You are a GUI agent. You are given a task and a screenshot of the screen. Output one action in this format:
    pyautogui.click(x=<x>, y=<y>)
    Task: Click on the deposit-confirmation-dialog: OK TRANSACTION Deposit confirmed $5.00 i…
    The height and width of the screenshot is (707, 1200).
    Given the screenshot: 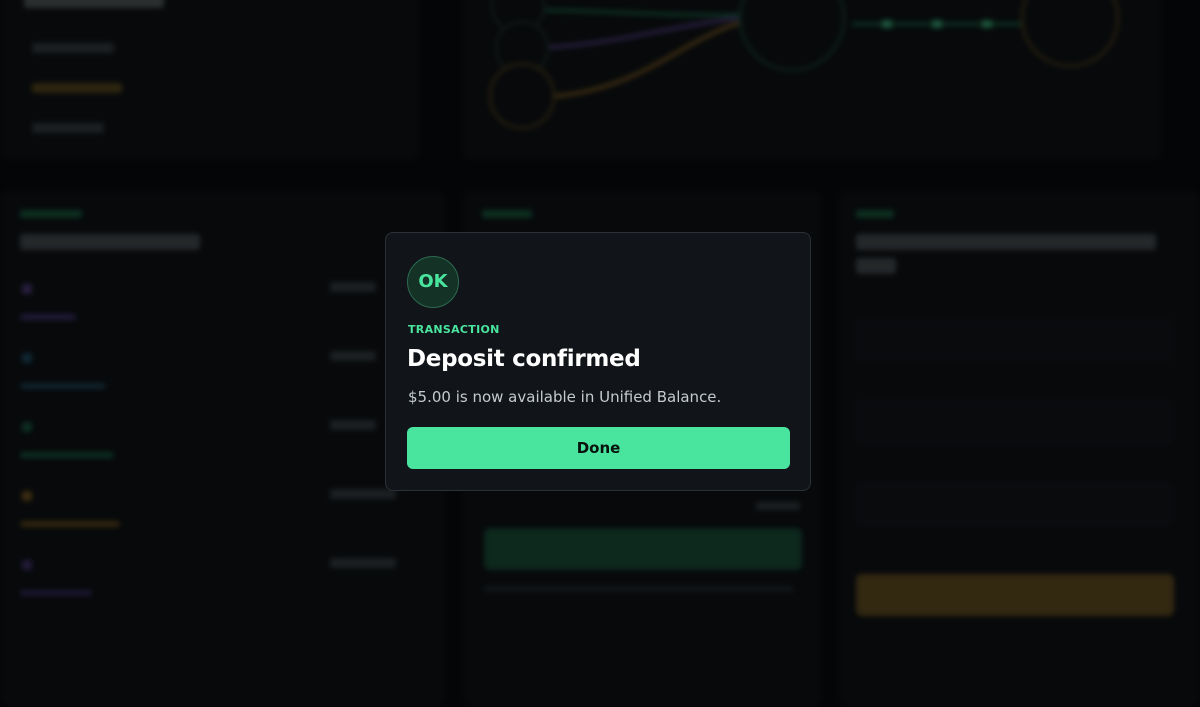 What is the action you would take?
    pyautogui.click(x=598, y=361)
    